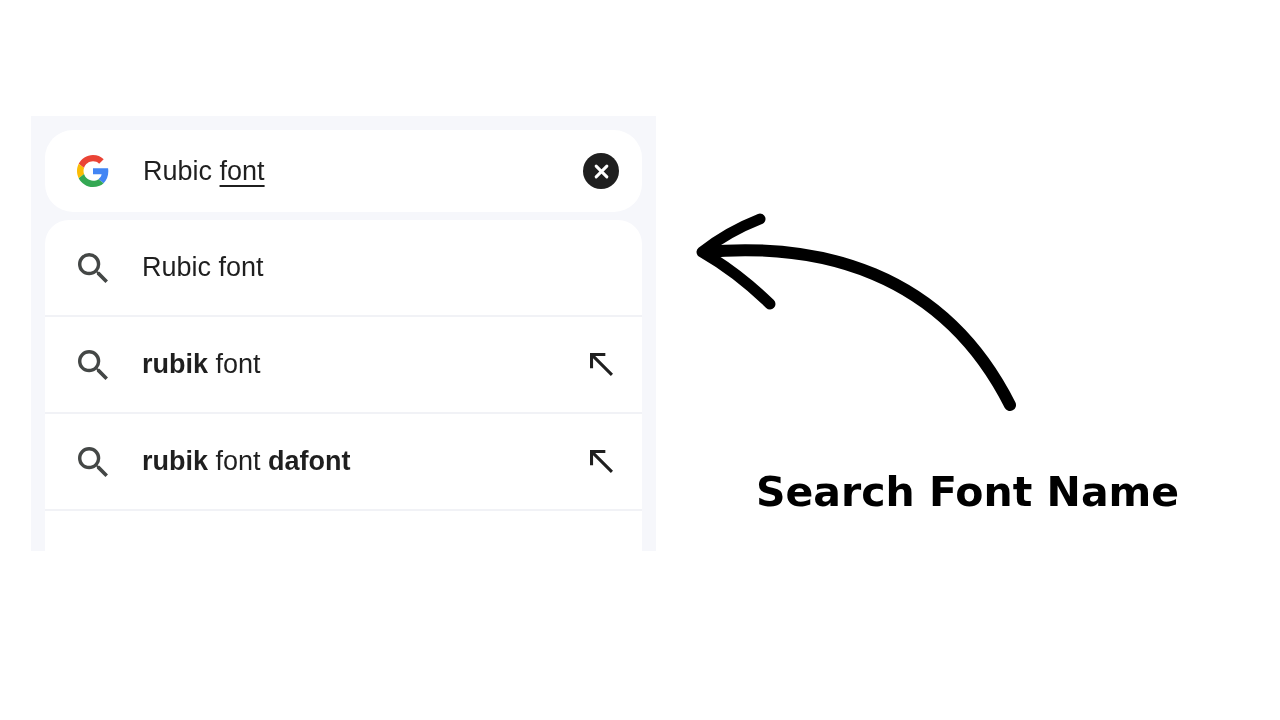 The image size is (1280, 720). Describe the element at coordinates (93, 171) in the screenshot. I see `g-logo-icon` at that location.